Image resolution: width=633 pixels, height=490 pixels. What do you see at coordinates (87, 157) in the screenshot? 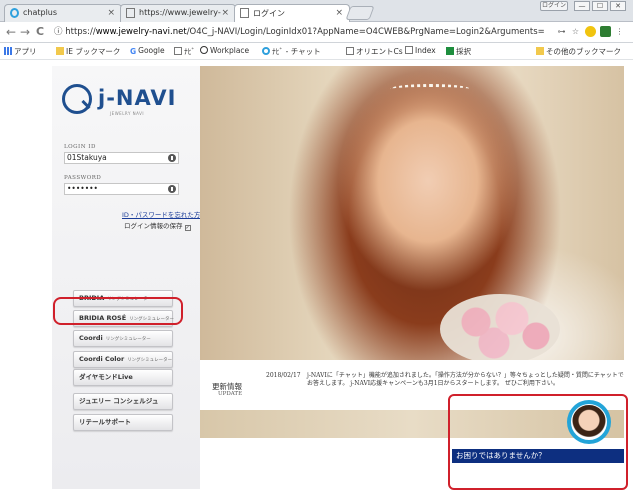
I see `login-id-value: 01Stakuya` at bounding box center [87, 157].